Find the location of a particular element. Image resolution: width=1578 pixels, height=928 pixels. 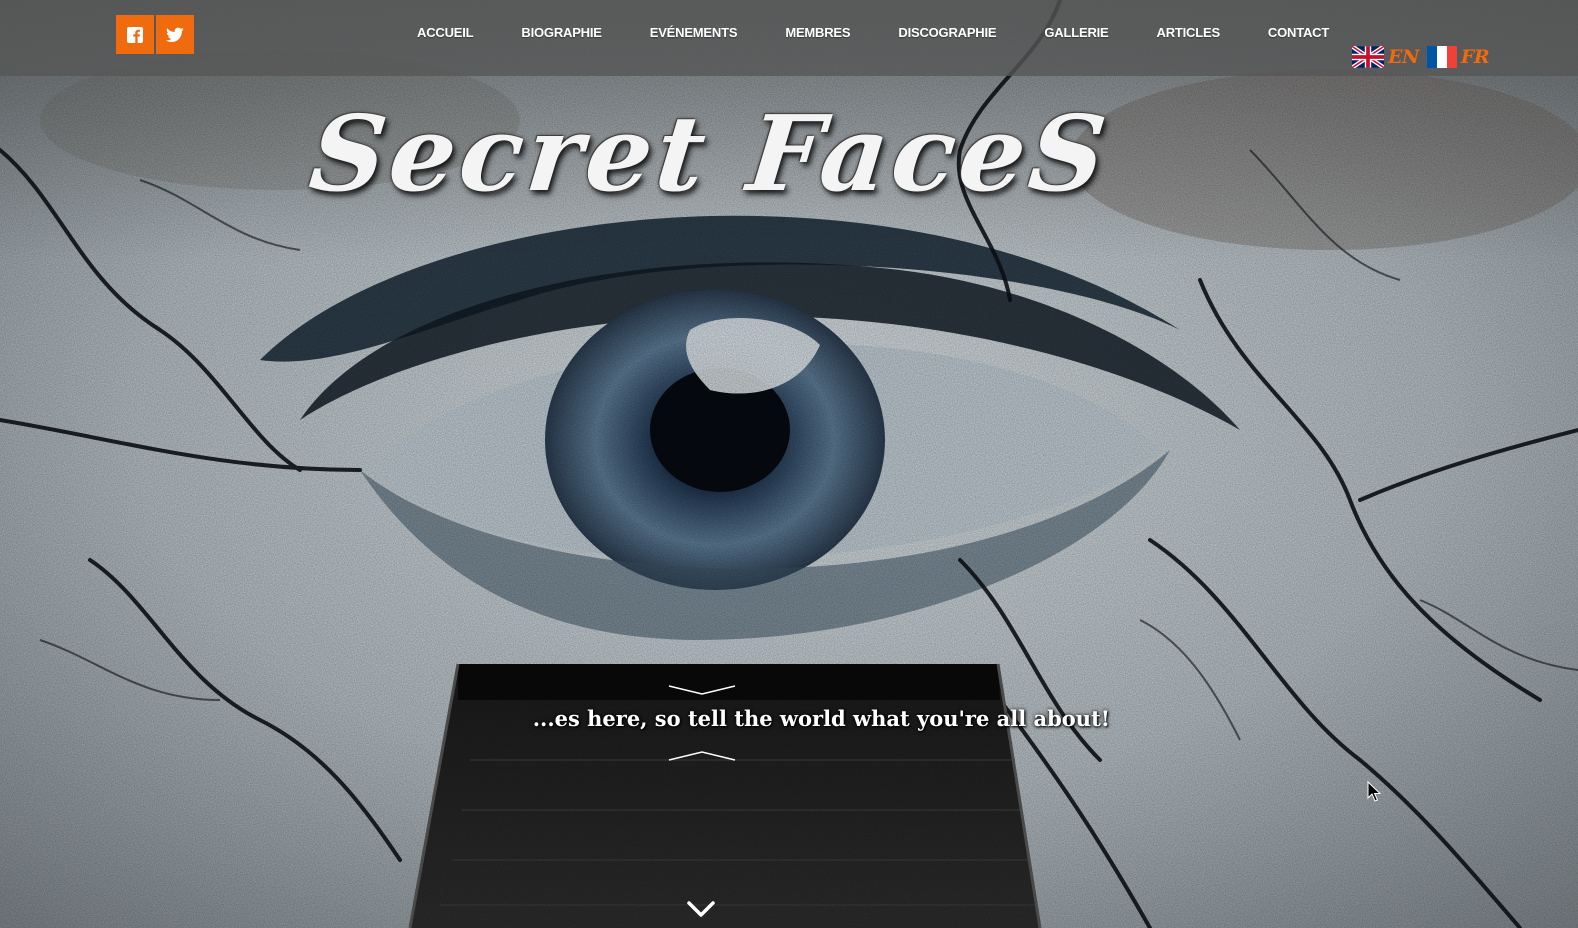

language-fr-link: FR is located at coordinates (1458, 57).